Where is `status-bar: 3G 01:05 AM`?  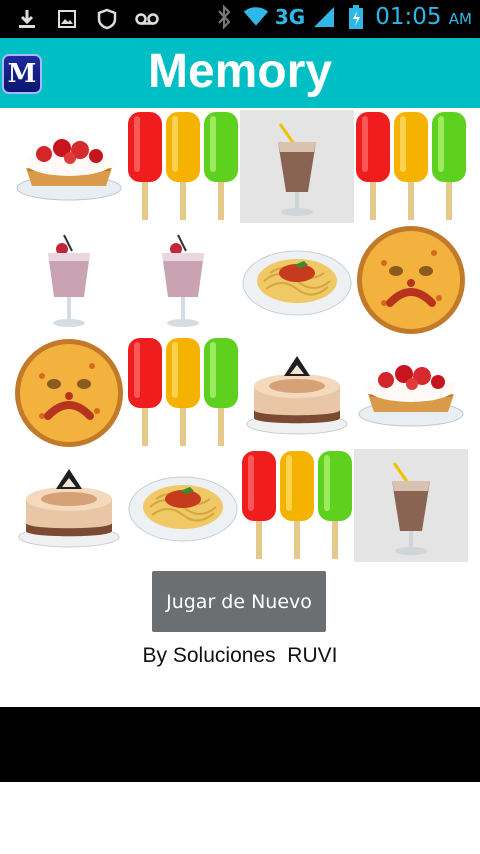
status-bar: 3G 01:05 AM is located at coordinates (240, 19).